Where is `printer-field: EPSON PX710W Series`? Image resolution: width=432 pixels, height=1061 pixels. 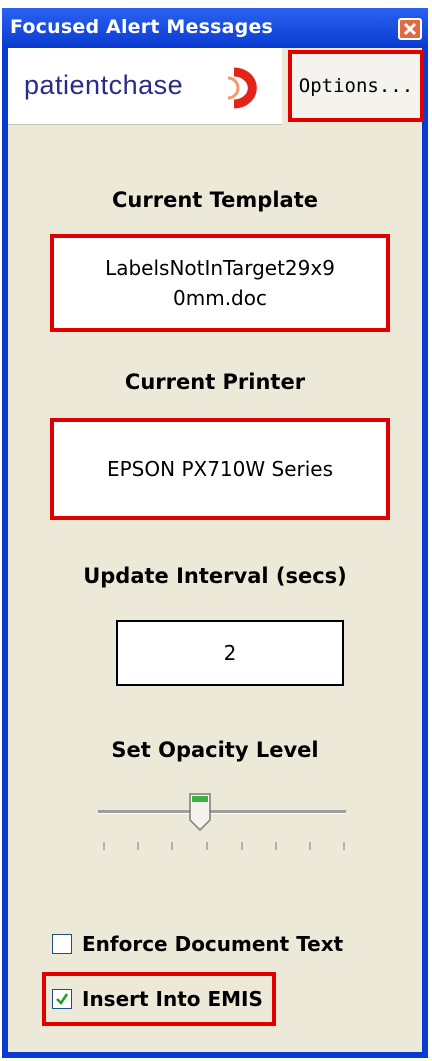
printer-field: EPSON PX710W Series is located at coordinates (220, 469).